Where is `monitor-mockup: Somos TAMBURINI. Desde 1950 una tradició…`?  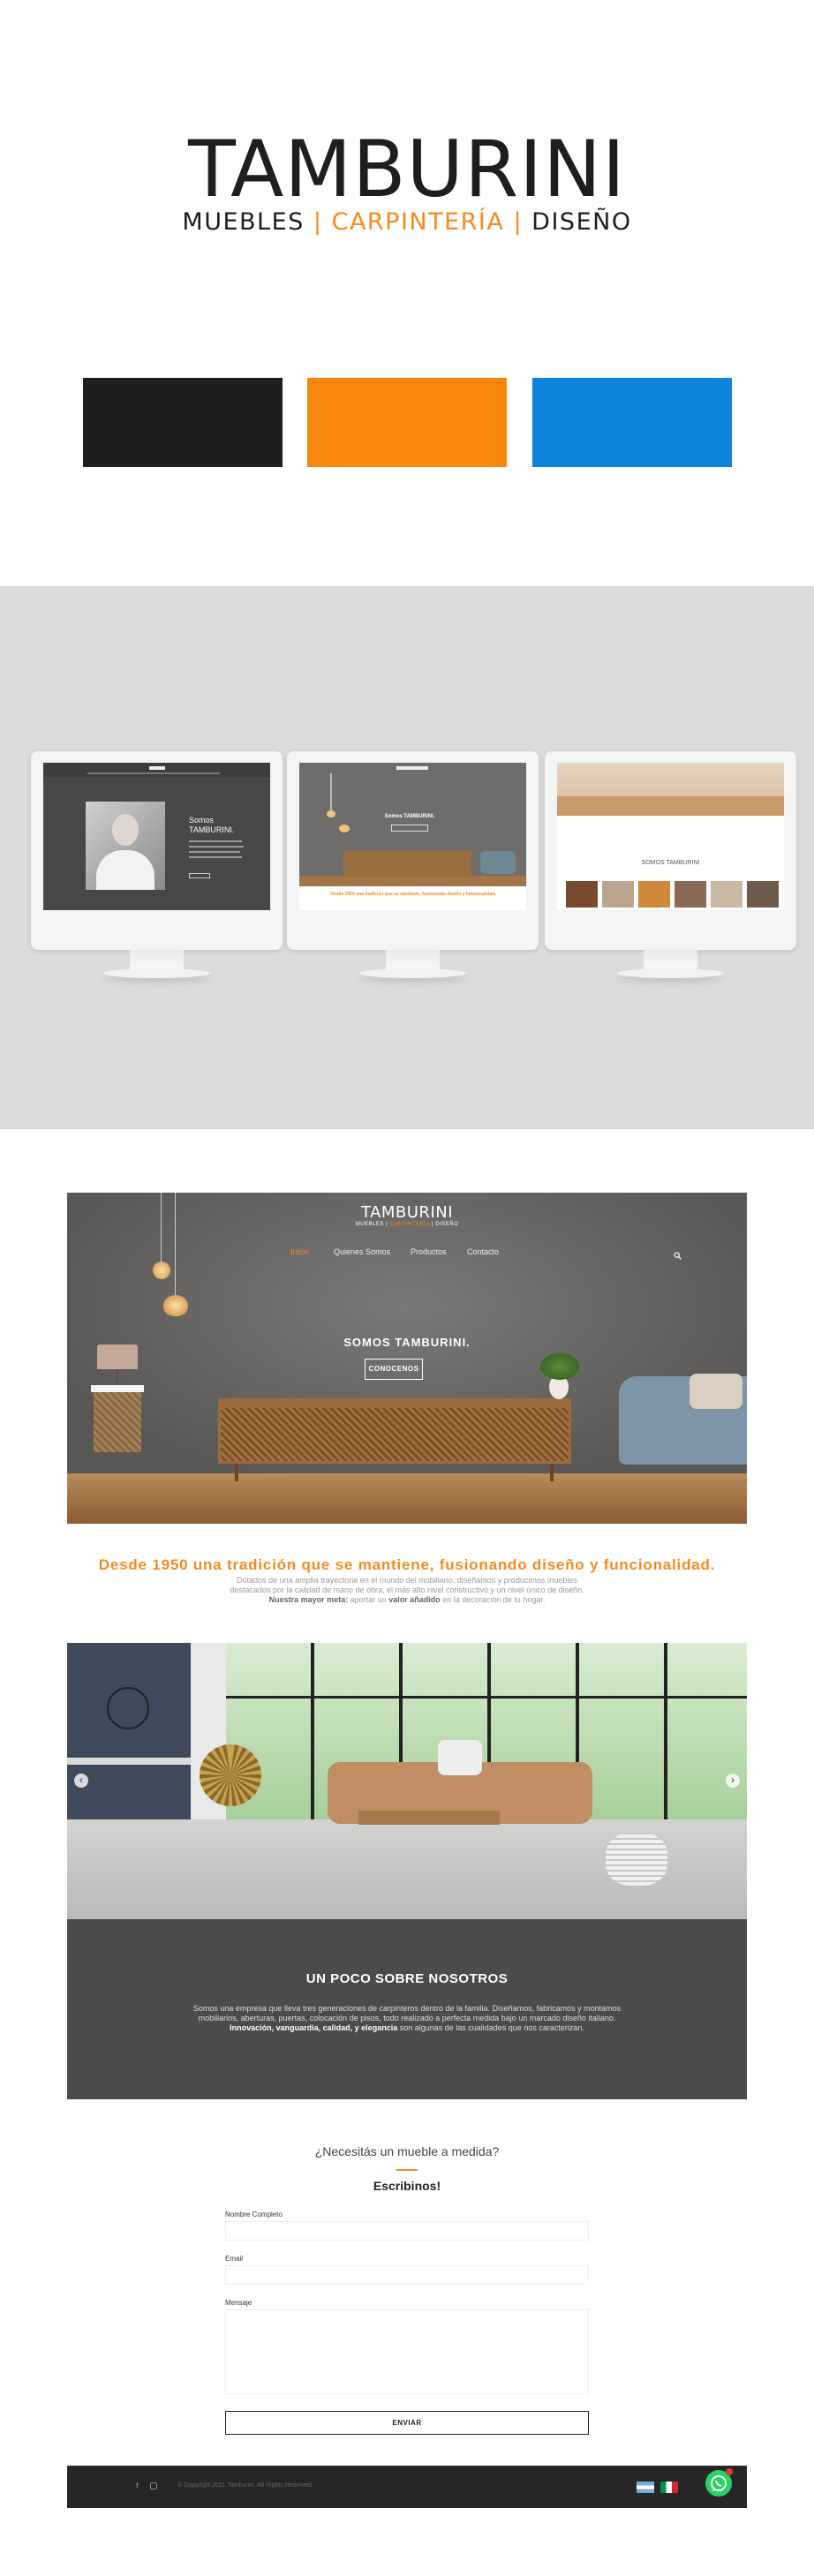
monitor-mockup: Somos TAMBURINI. Desde 1950 una tradició… is located at coordinates (413, 865).